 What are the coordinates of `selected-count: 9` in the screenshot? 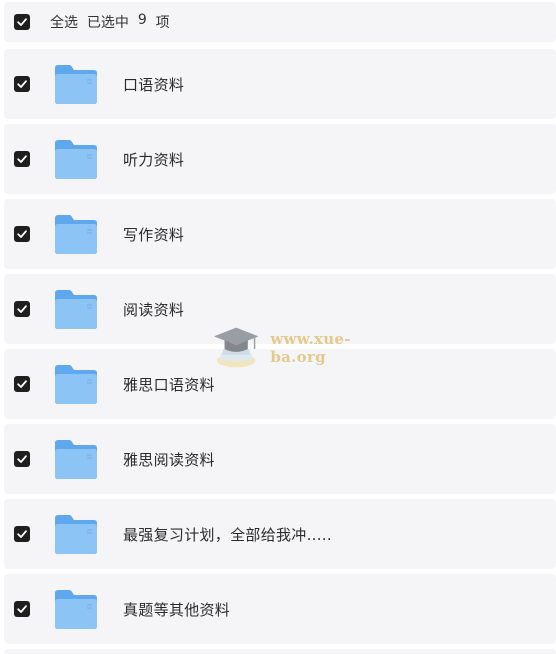 It's located at (142, 20).